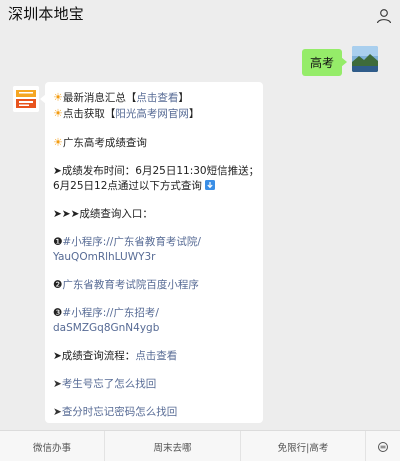 This screenshot has height=461, width=400. Describe the element at coordinates (58, 285) in the screenshot. I see `entry-2-number: ❷` at that location.